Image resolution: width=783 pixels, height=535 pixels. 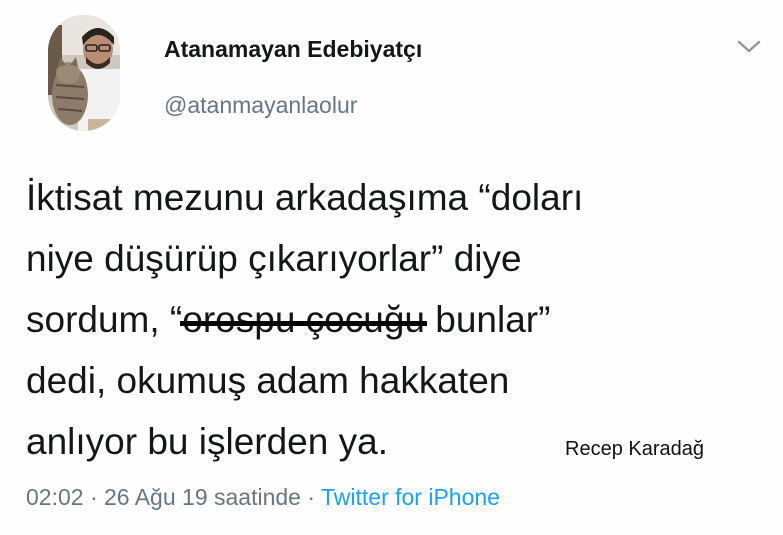 I want to click on tweet-text-line: İktisat mezunu arkadaşıma “doları, so click(x=305, y=197).